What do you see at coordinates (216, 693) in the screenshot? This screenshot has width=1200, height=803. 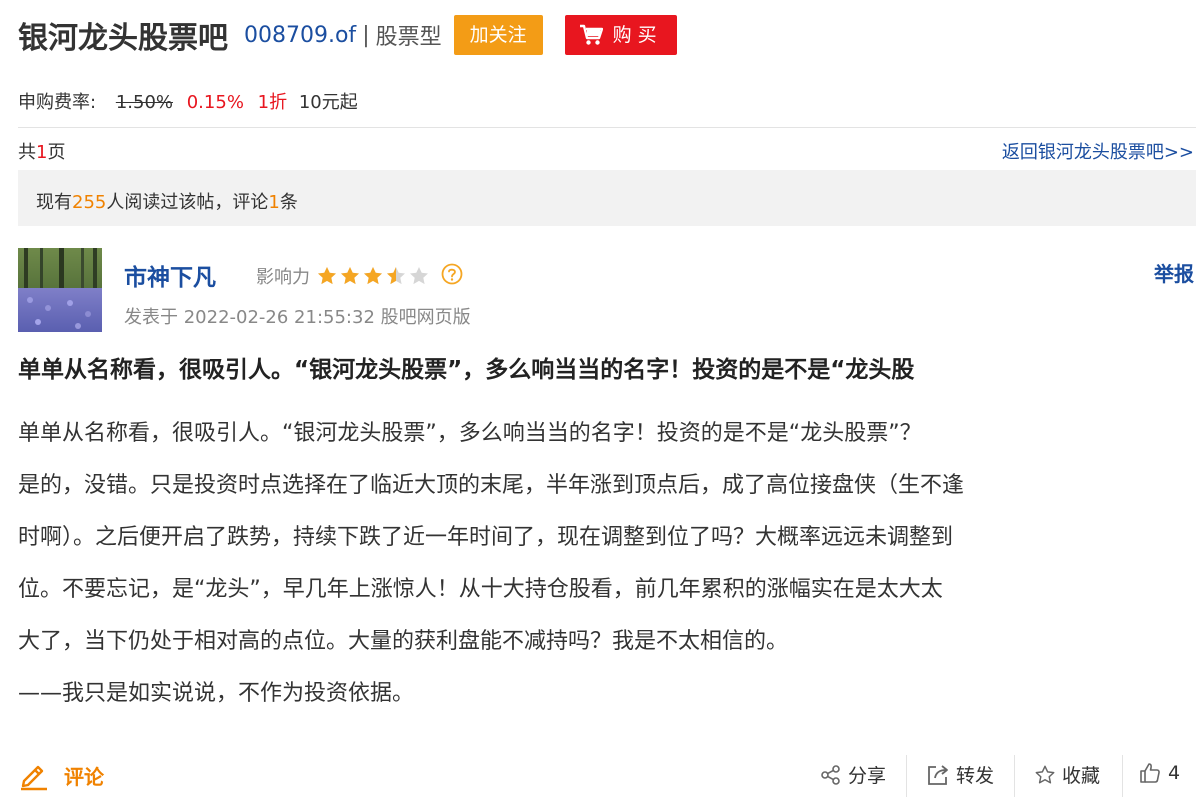 I see `post-body-line: ——我只是如实说说，不作为投资依据。` at bounding box center [216, 693].